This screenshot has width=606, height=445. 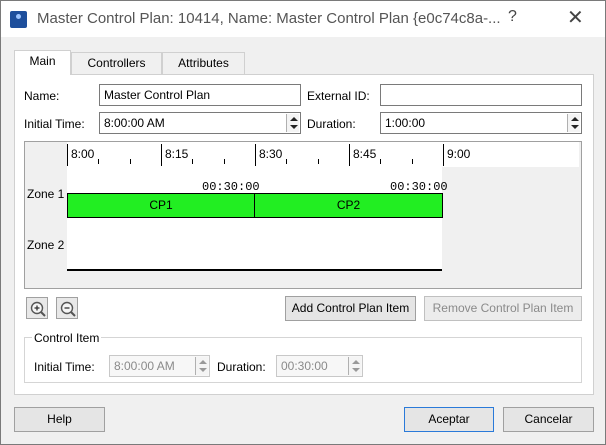 What do you see at coordinates (177, 154) in the screenshot?
I see `tick-label: 8:15` at bounding box center [177, 154].